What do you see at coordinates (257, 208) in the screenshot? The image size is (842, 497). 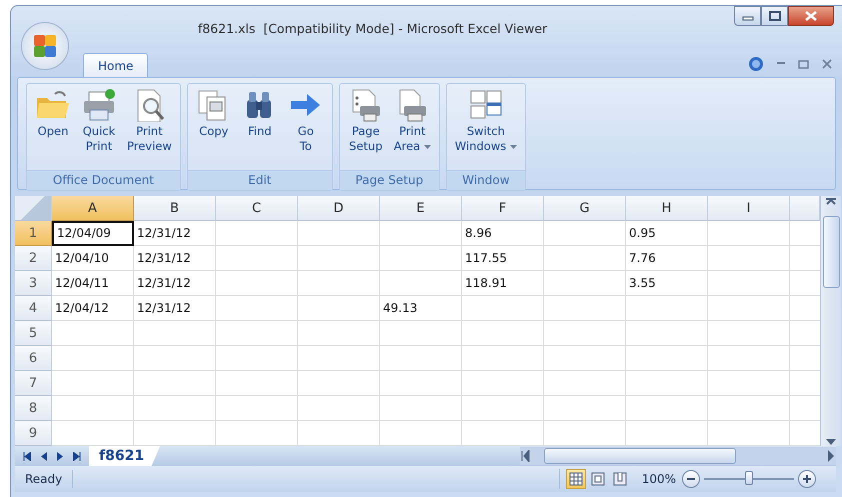 I see `column-header: C` at bounding box center [257, 208].